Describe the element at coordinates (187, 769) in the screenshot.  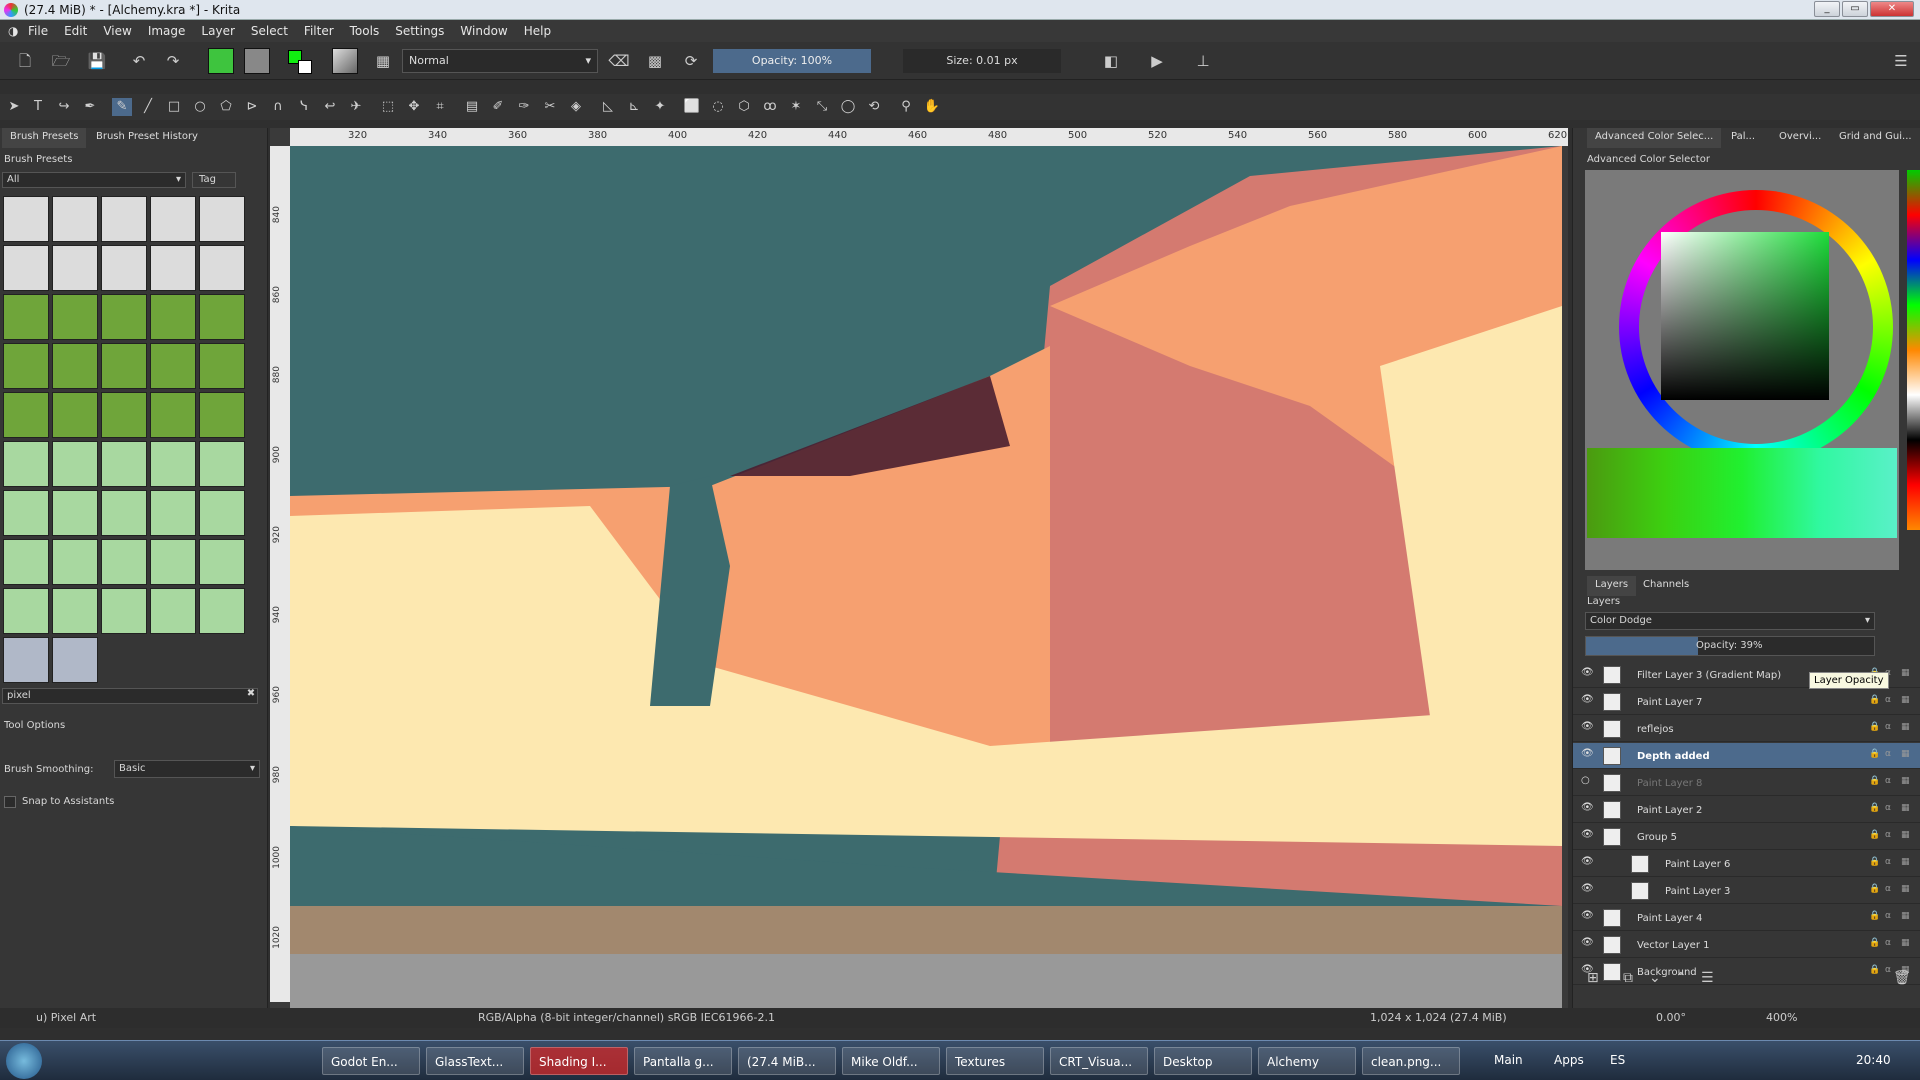
I see `smoothing-select: Basic ▾` at that location.